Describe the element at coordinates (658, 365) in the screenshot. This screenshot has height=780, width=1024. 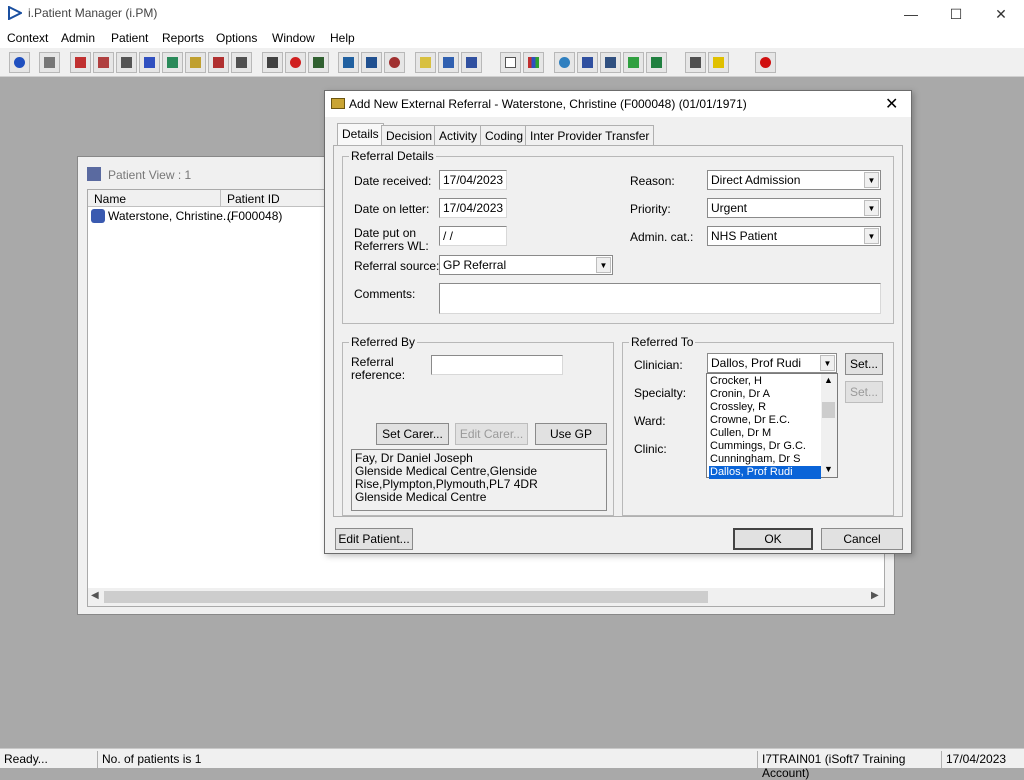
I see `clinician-label: Clinician:` at that location.